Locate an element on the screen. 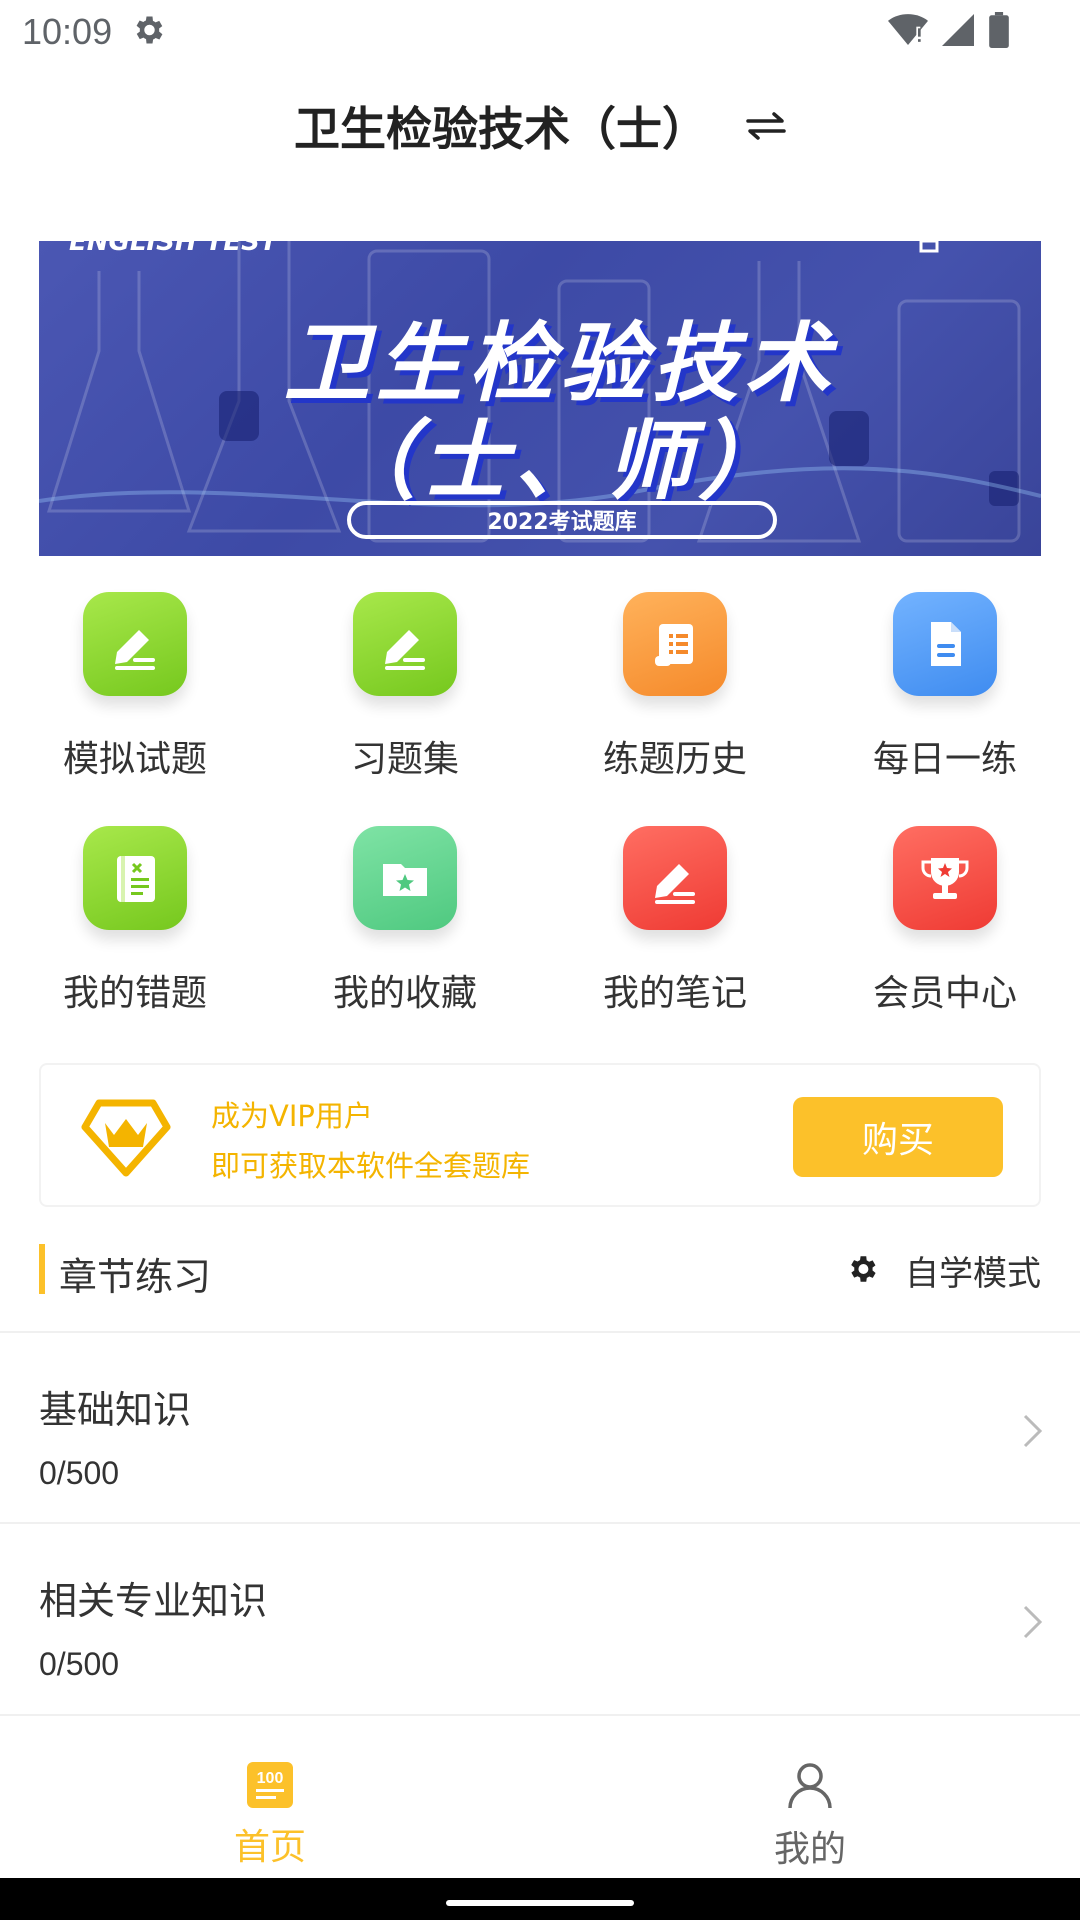 Image resolution: width=1080 pixels, height=1920 pixels. self-study-mode-toggle: 自学模式 is located at coordinates (943, 1270).